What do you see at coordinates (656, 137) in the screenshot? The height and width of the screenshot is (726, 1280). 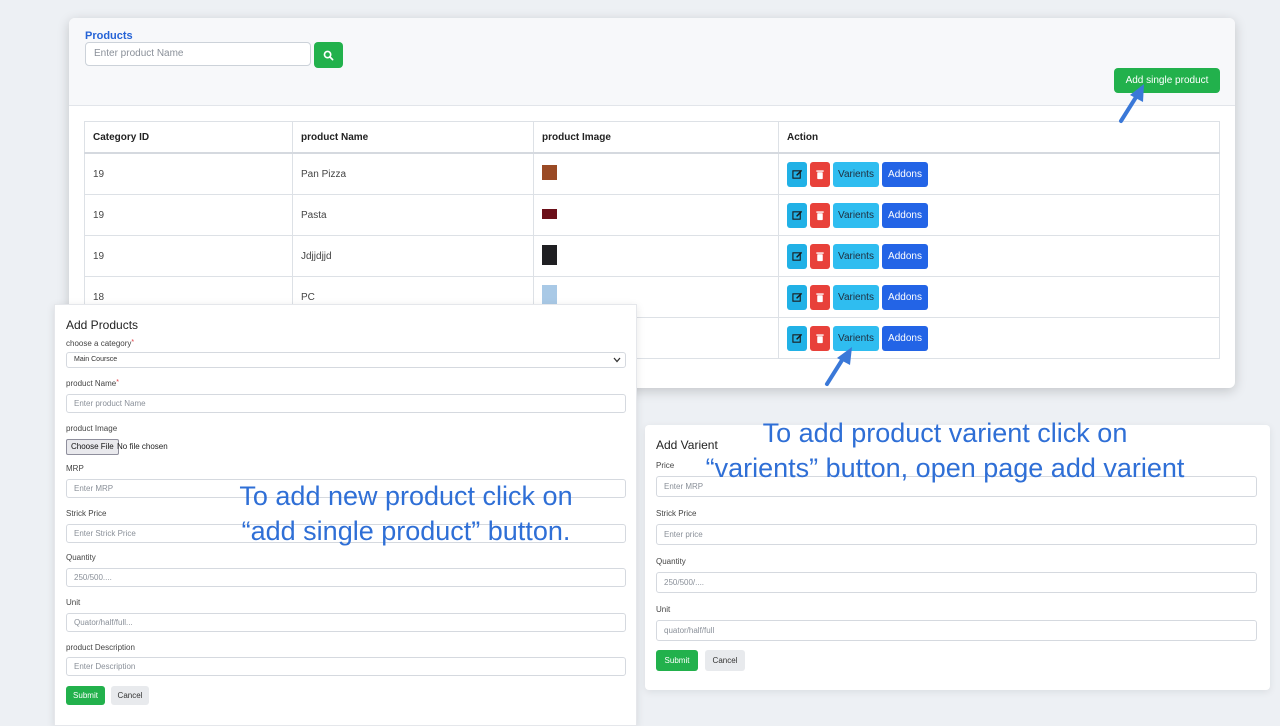 I see `column-header: product Image` at bounding box center [656, 137].